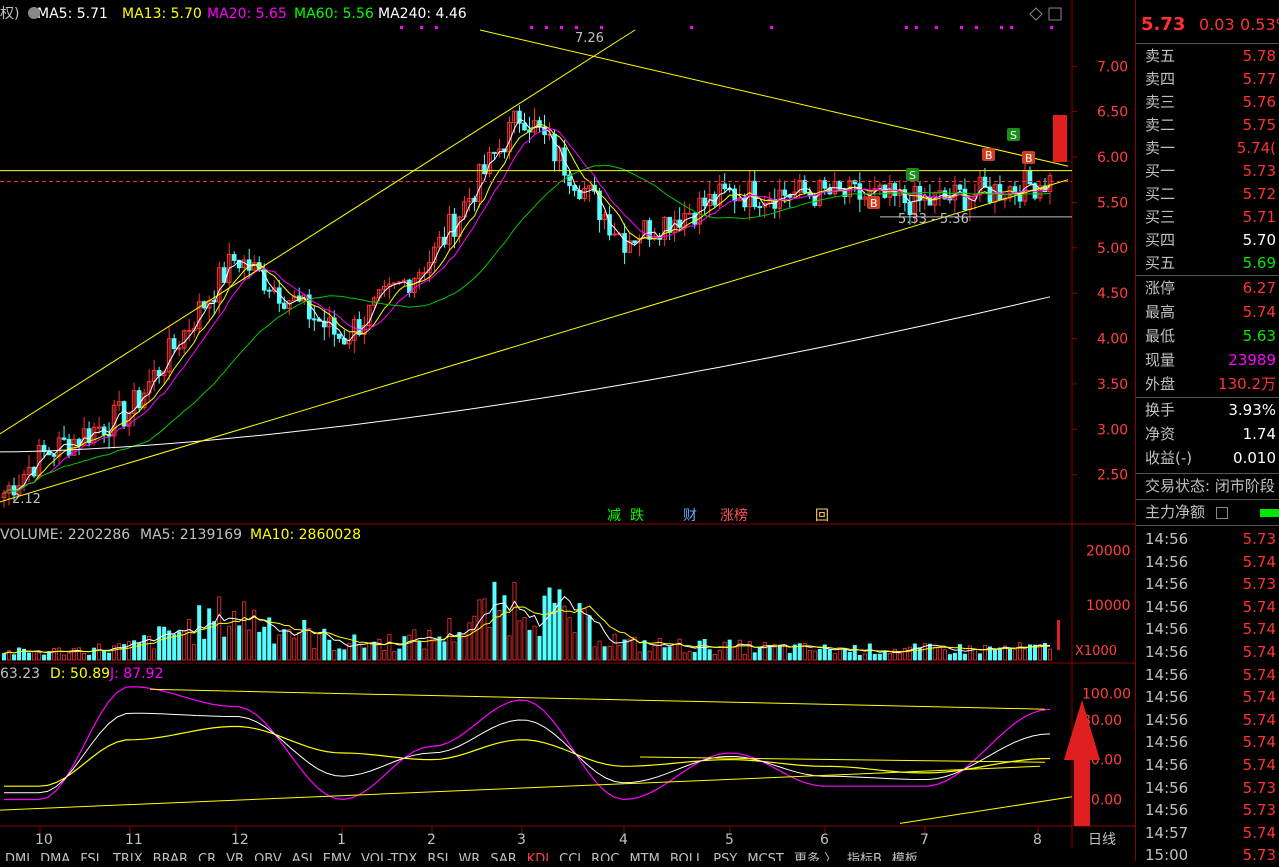  Describe the element at coordinates (1102, 840) in the screenshot. I see `period-label: 日线` at that location.